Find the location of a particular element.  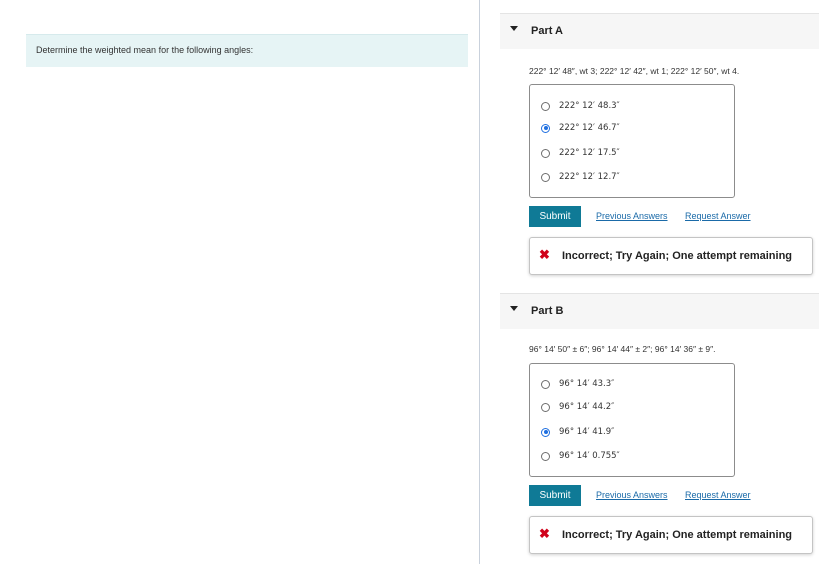

panel-divider is located at coordinates (479, 282).